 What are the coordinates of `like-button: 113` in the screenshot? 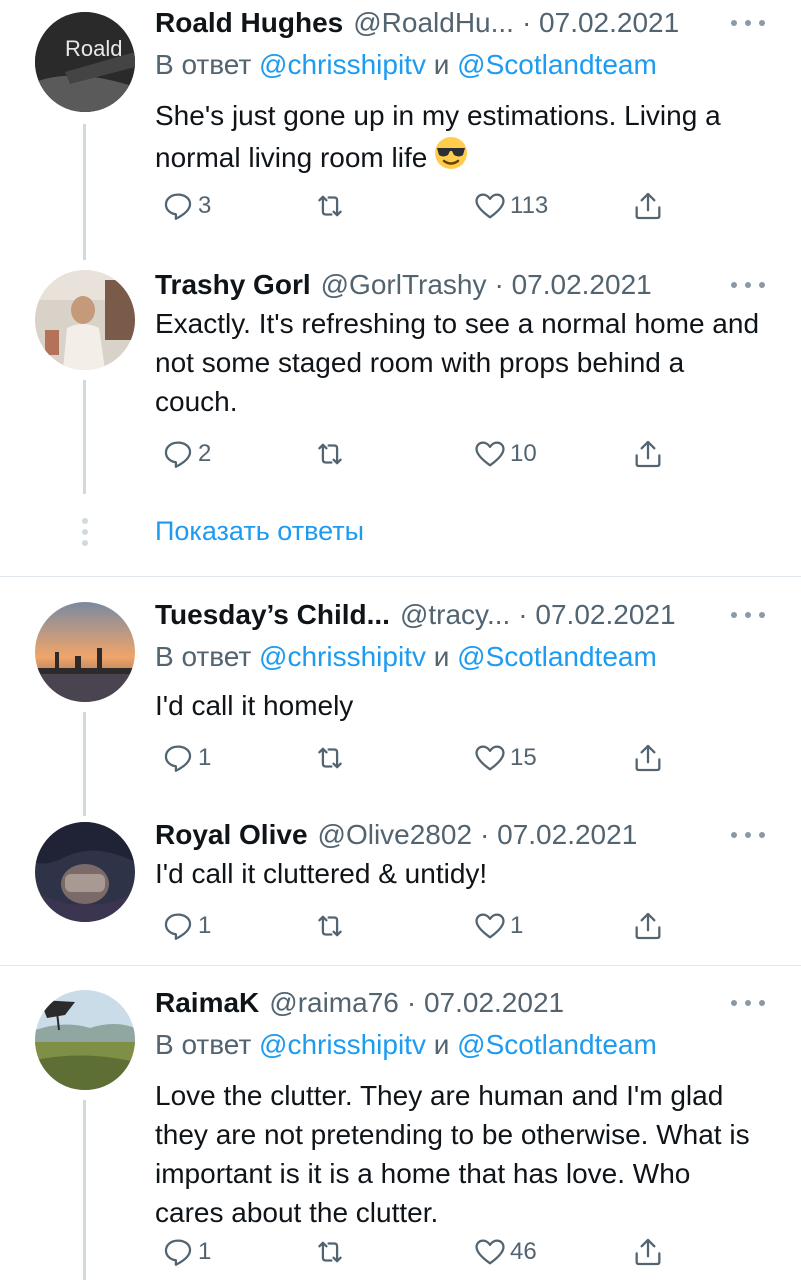 It's located at (510, 206).